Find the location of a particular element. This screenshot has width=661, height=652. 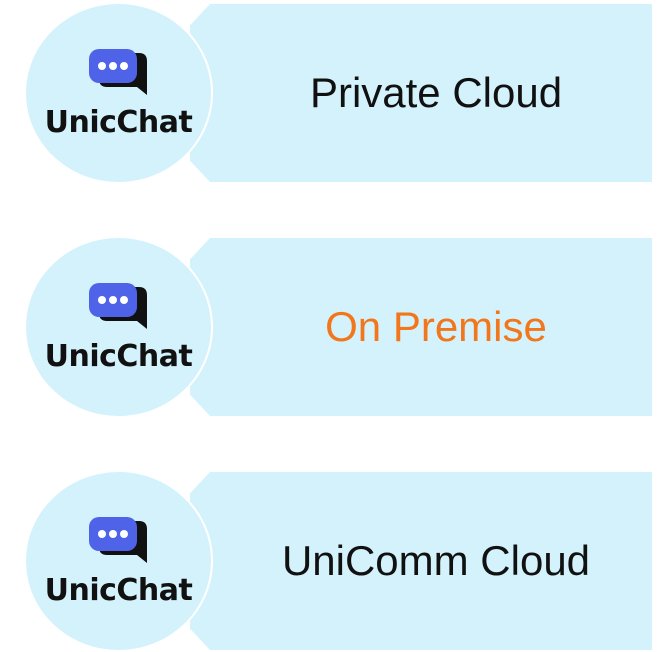

option-label: On Premise is located at coordinates (436, 326).